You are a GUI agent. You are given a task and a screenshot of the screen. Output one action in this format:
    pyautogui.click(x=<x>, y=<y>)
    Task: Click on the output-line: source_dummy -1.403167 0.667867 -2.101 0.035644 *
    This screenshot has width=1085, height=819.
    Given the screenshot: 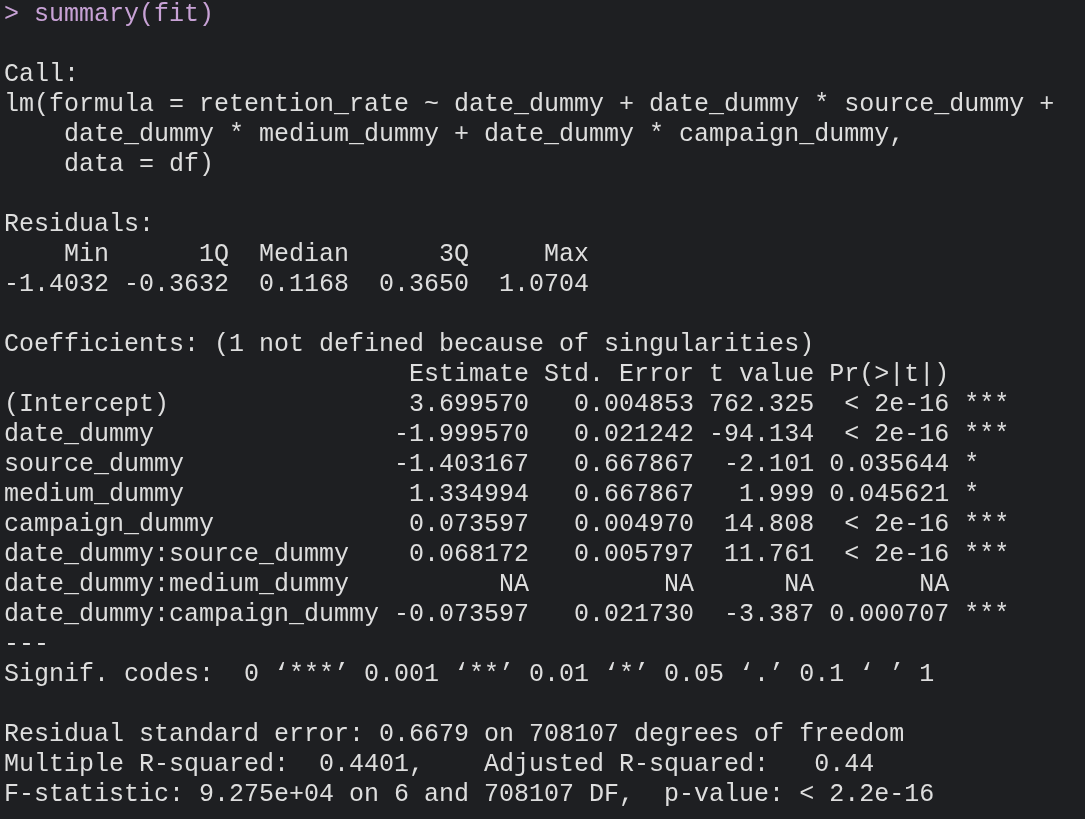 What is the action you would take?
    pyautogui.click(x=492, y=465)
    